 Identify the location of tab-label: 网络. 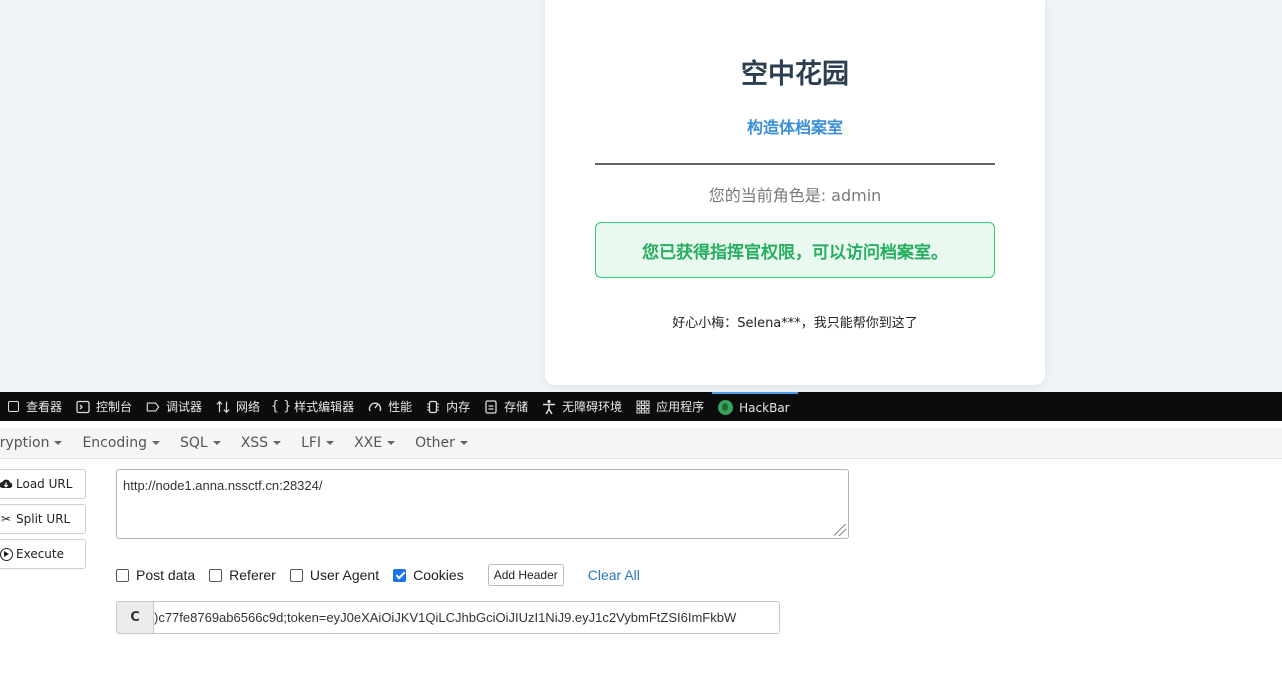
(248, 407).